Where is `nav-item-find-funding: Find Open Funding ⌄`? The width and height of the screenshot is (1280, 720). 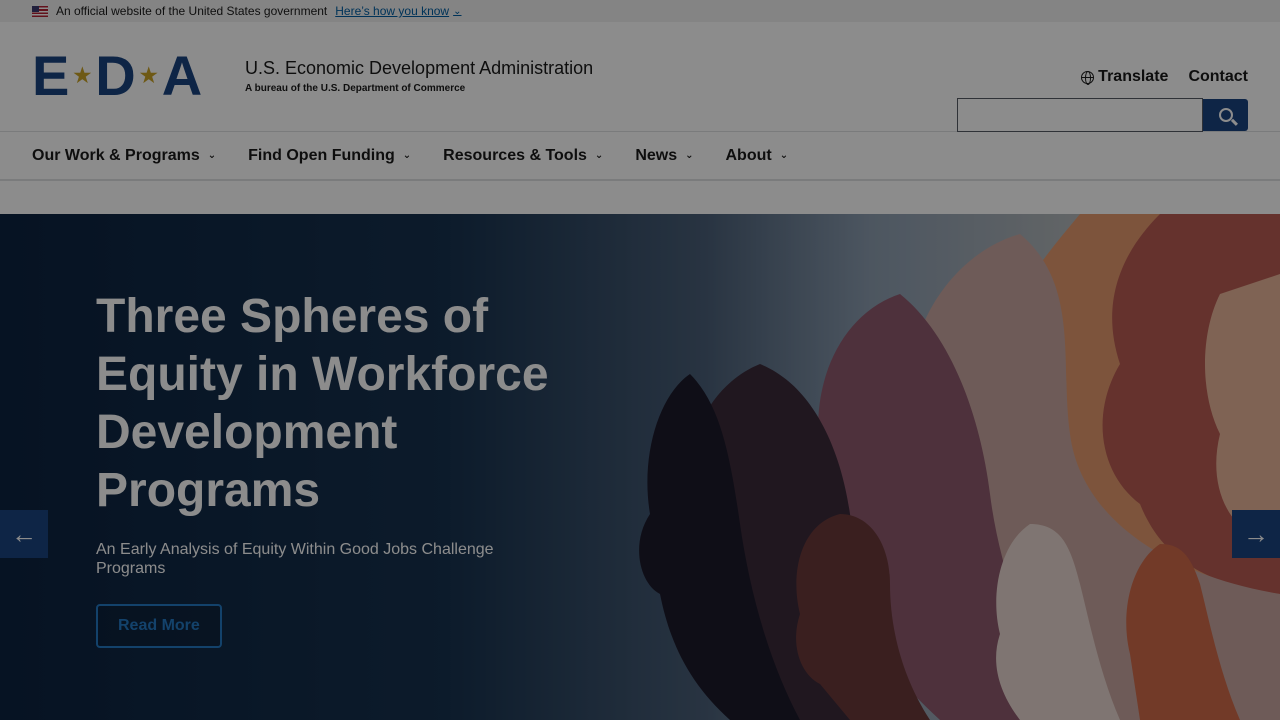 nav-item-find-funding: Find Open Funding ⌄ is located at coordinates (329, 156).